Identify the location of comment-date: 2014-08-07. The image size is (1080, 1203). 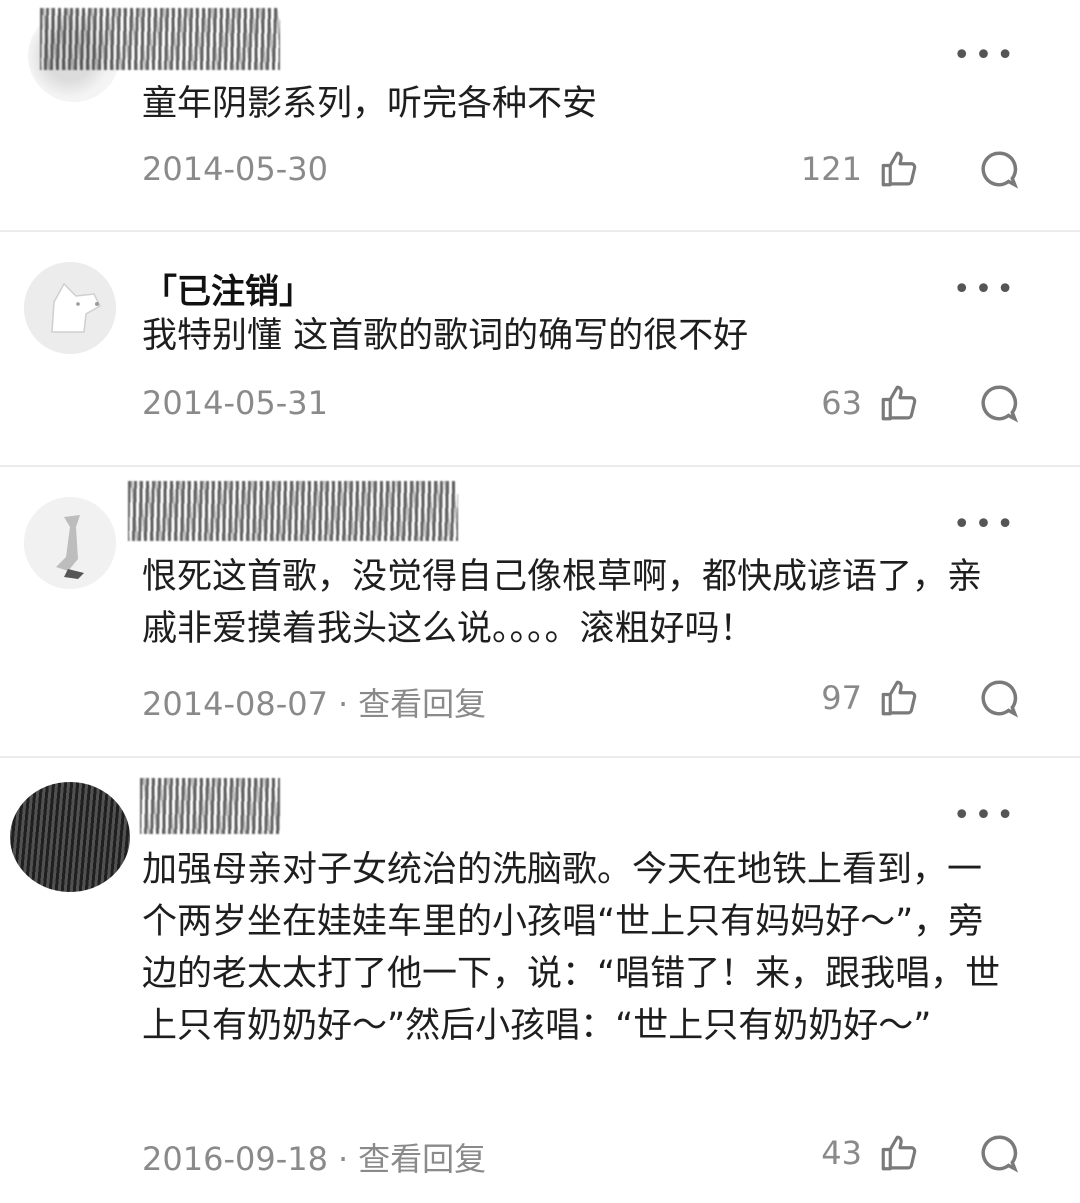
(235, 704).